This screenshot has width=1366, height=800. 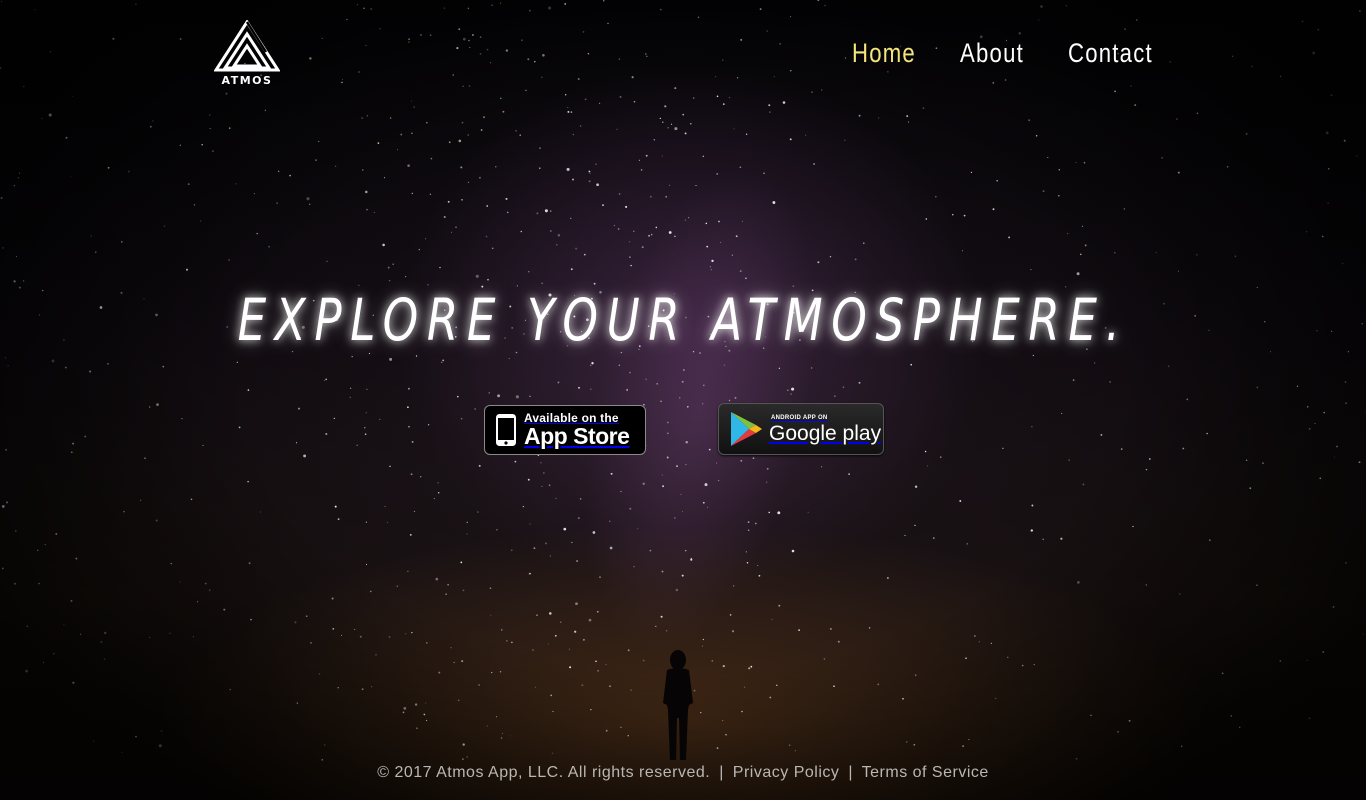 I want to click on nav-home-link: Home, so click(x=884, y=53).